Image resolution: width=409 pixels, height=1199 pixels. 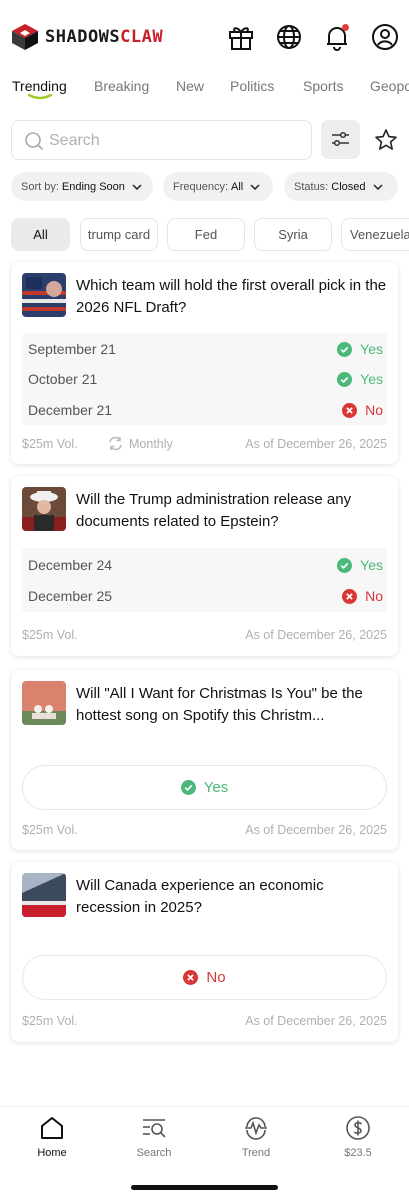 I want to click on outcome-row: December 21 No, so click(x=204, y=410).